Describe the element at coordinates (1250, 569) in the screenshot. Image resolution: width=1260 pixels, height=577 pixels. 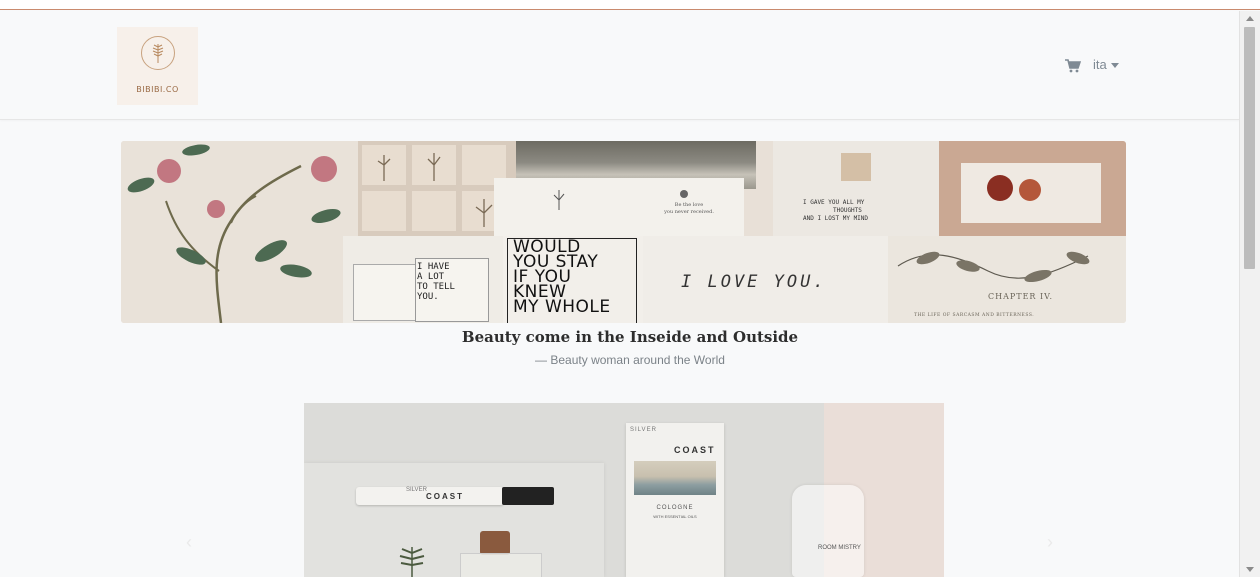
I see `scroll-down-icon` at that location.